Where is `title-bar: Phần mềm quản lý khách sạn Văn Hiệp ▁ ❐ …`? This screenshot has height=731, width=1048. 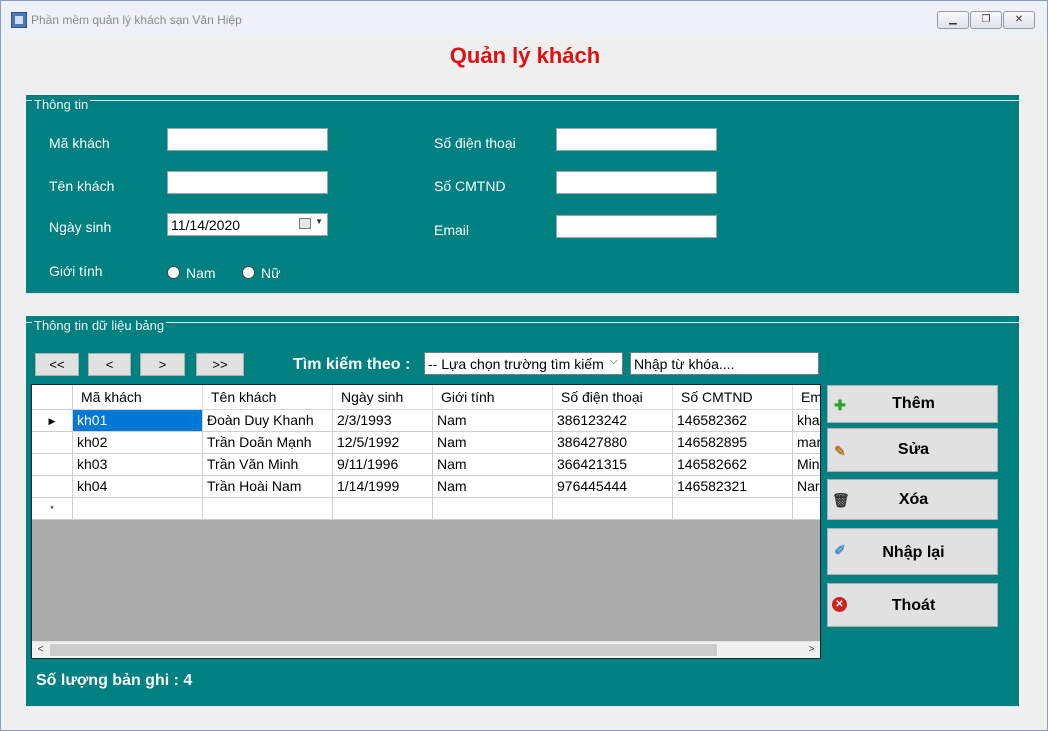 title-bar: Phần mềm quản lý khách sạn Văn Hiệp ▁ ❐ … is located at coordinates (524, 18).